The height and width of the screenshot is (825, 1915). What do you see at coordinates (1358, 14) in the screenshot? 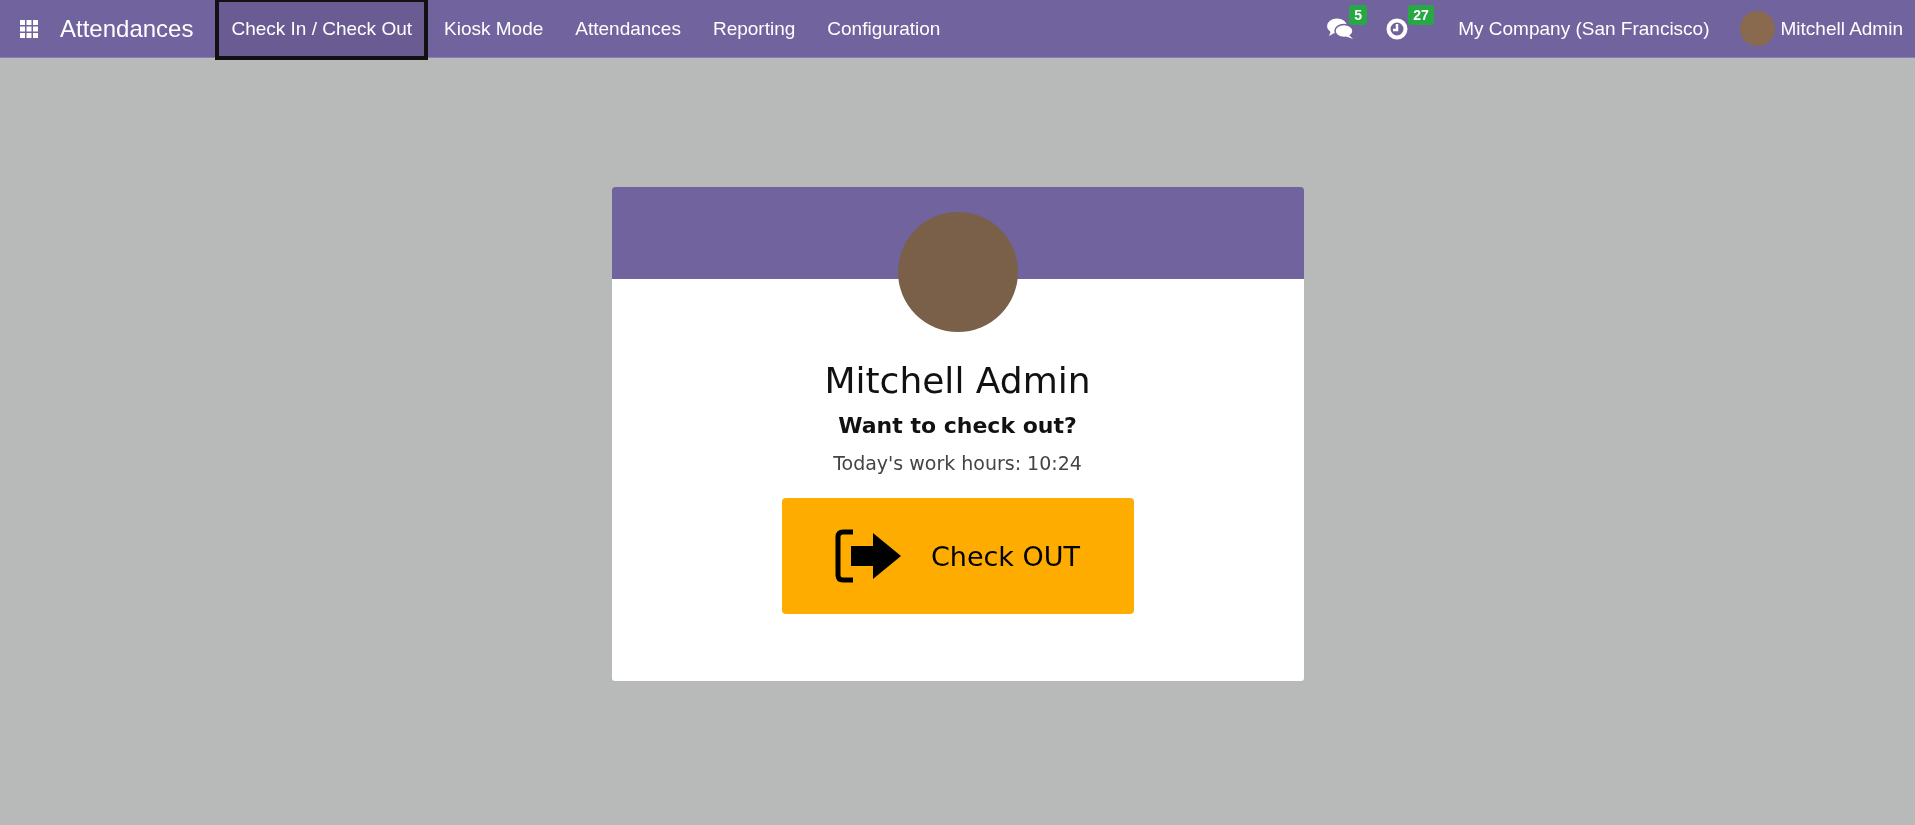
I see `message-count-badge: 5` at bounding box center [1358, 14].